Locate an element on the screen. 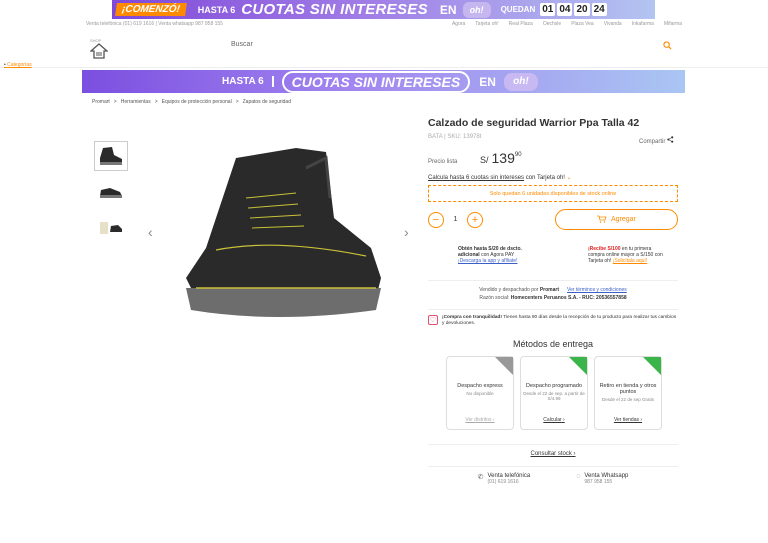 The image size is (768, 543). share-button: Compartir is located at coordinates (656, 140).